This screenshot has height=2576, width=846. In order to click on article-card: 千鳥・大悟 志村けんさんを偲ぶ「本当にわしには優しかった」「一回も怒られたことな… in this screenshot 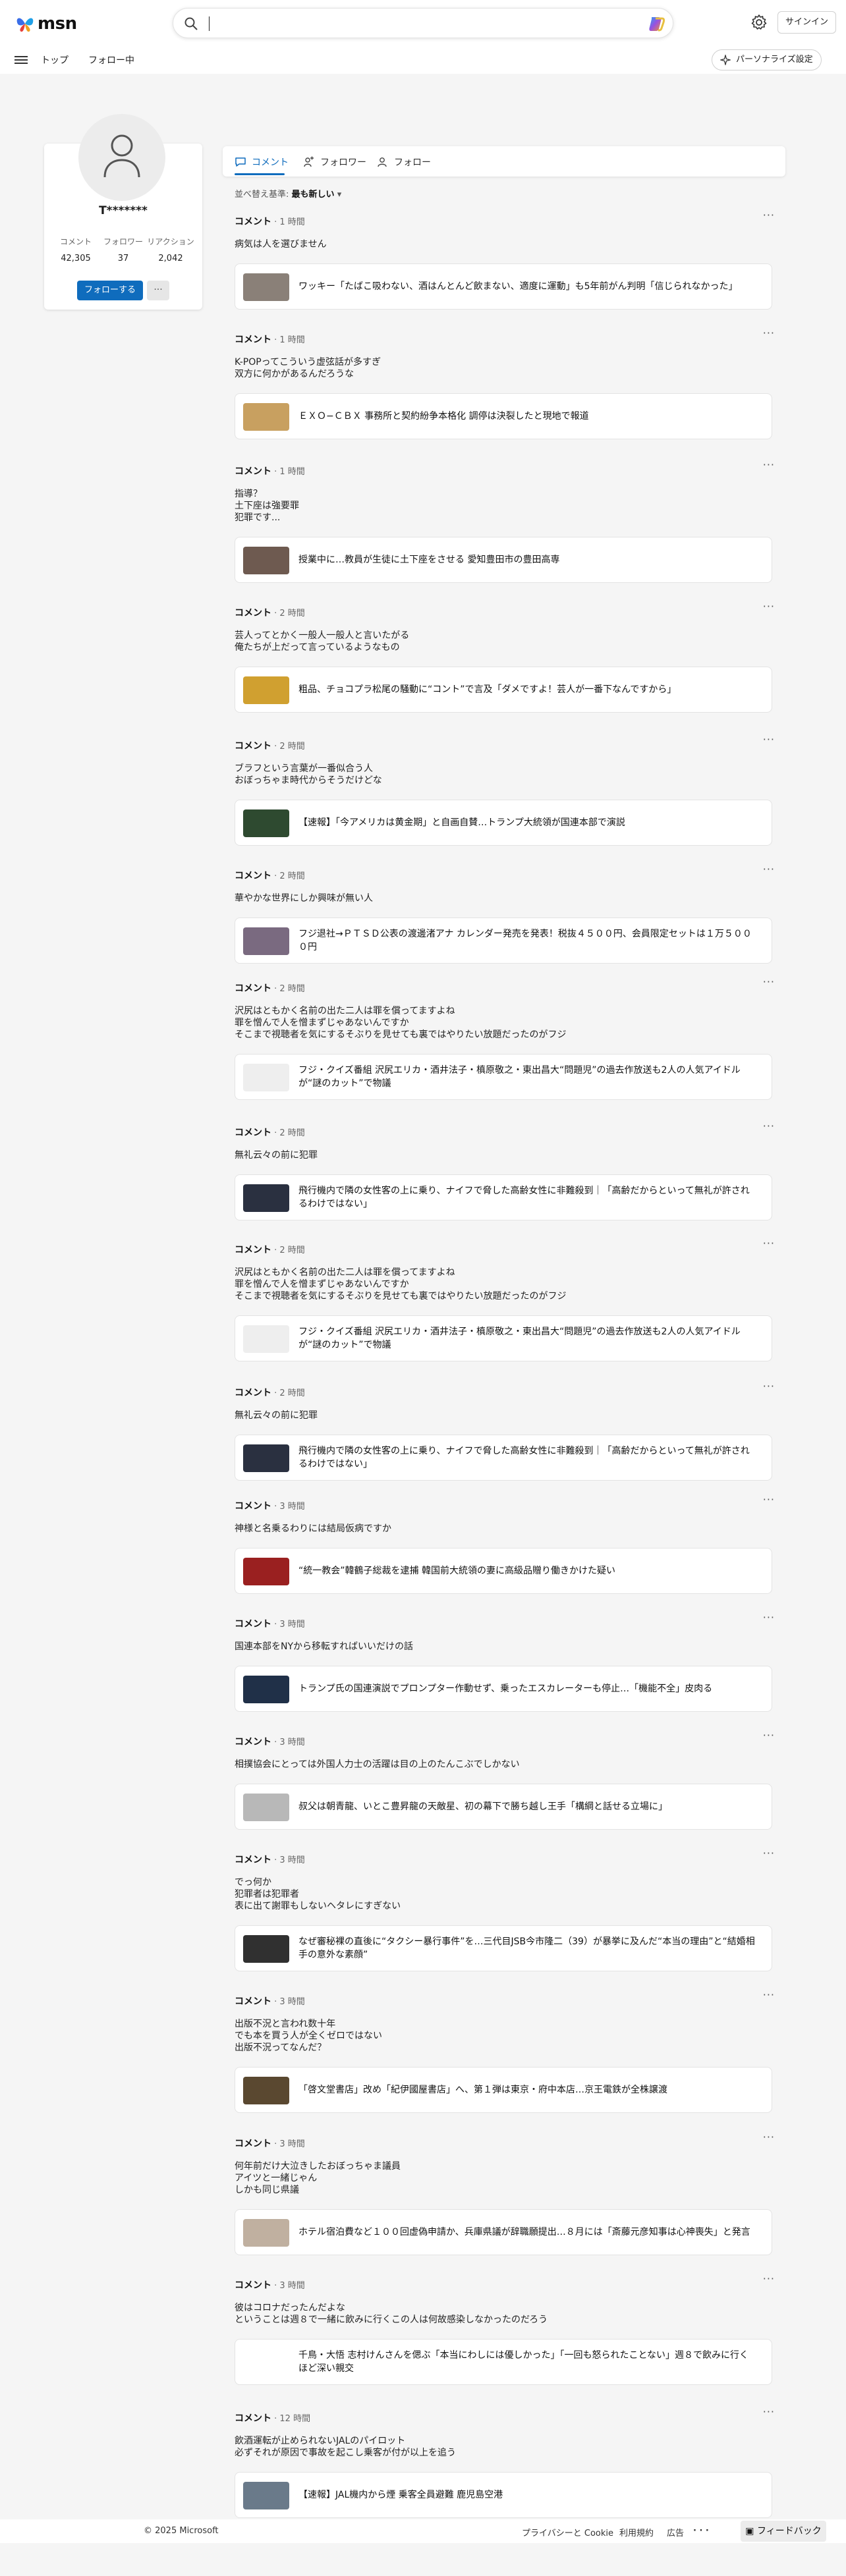, I will do `click(503, 2362)`.